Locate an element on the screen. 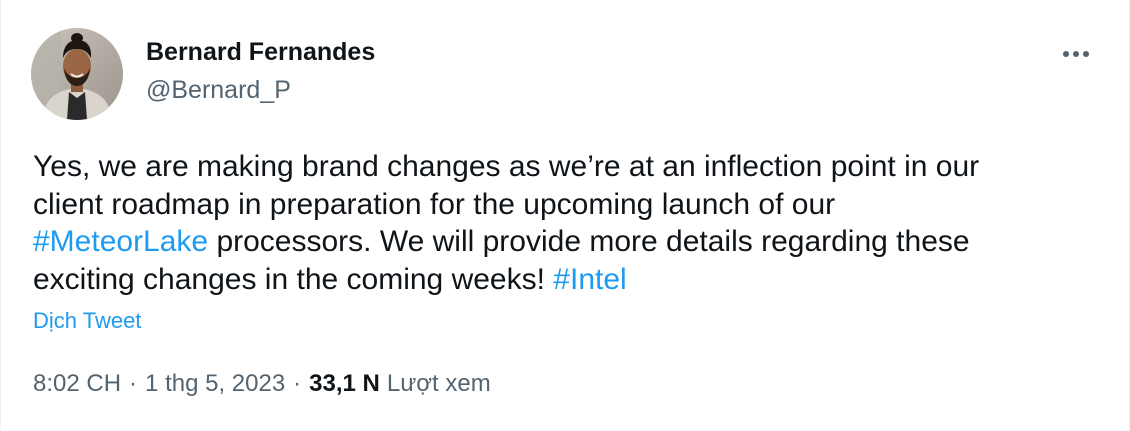  author-handle: @Bernard_P is located at coordinates (218, 90).